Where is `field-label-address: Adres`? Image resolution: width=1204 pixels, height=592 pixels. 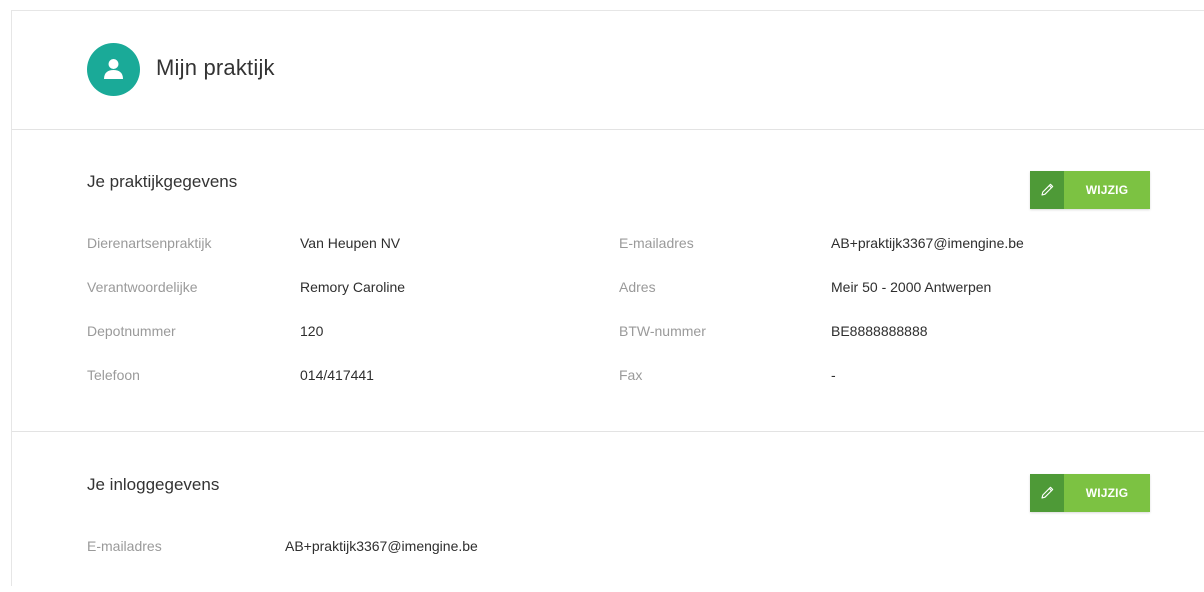 field-label-address: Adres is located at coordinates (637, 287).